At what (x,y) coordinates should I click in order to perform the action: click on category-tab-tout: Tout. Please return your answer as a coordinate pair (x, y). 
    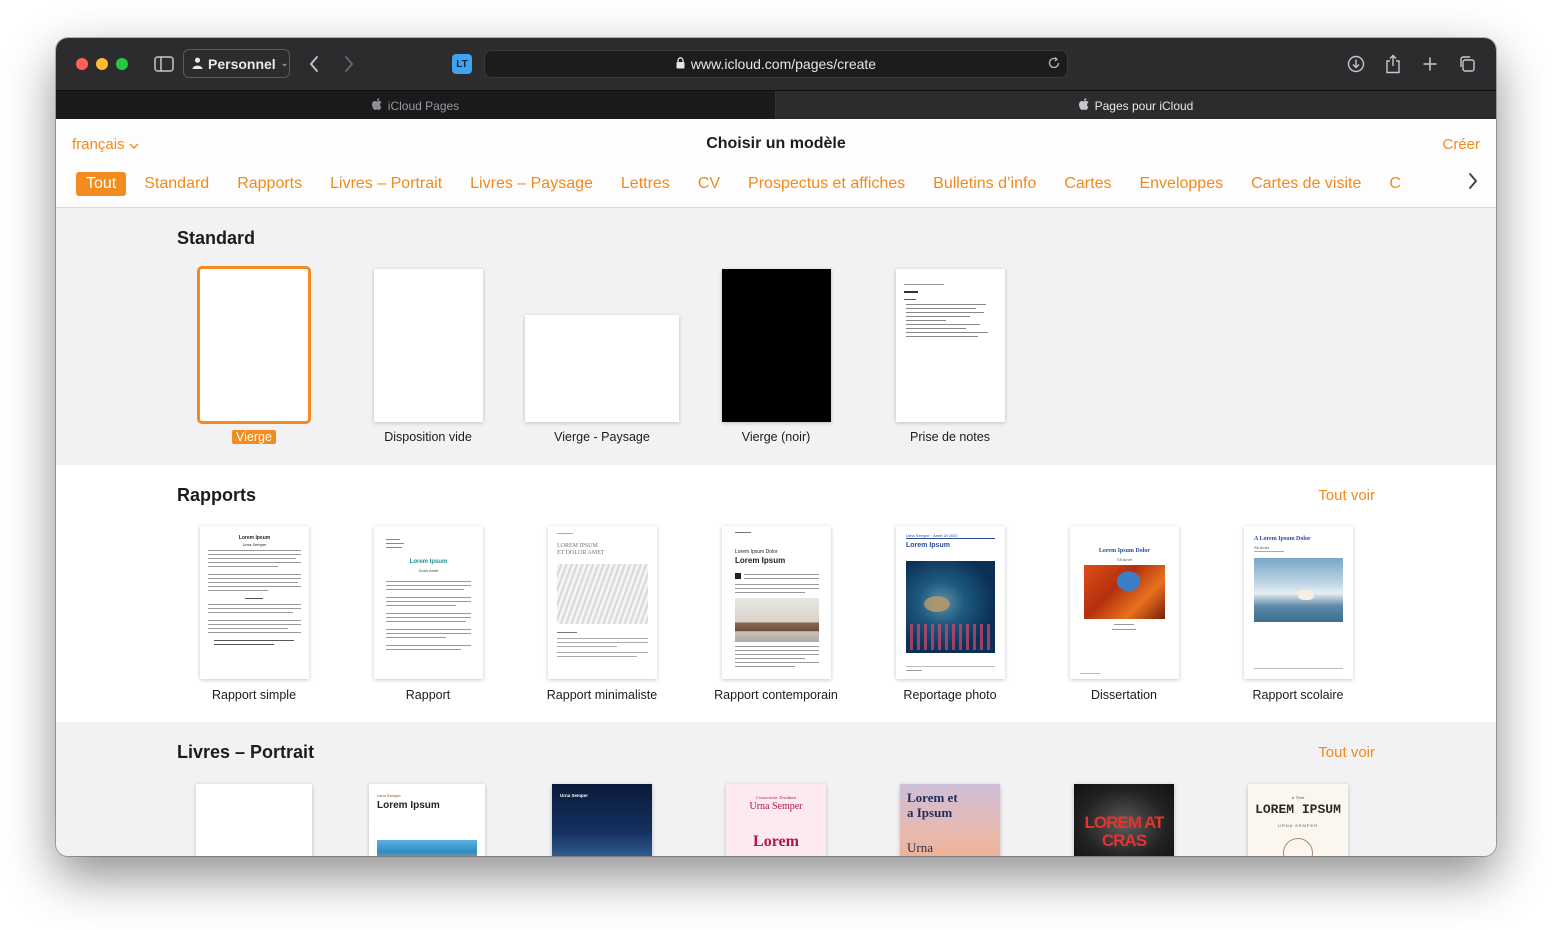
    Looking at the image, I should click on (101, 184).